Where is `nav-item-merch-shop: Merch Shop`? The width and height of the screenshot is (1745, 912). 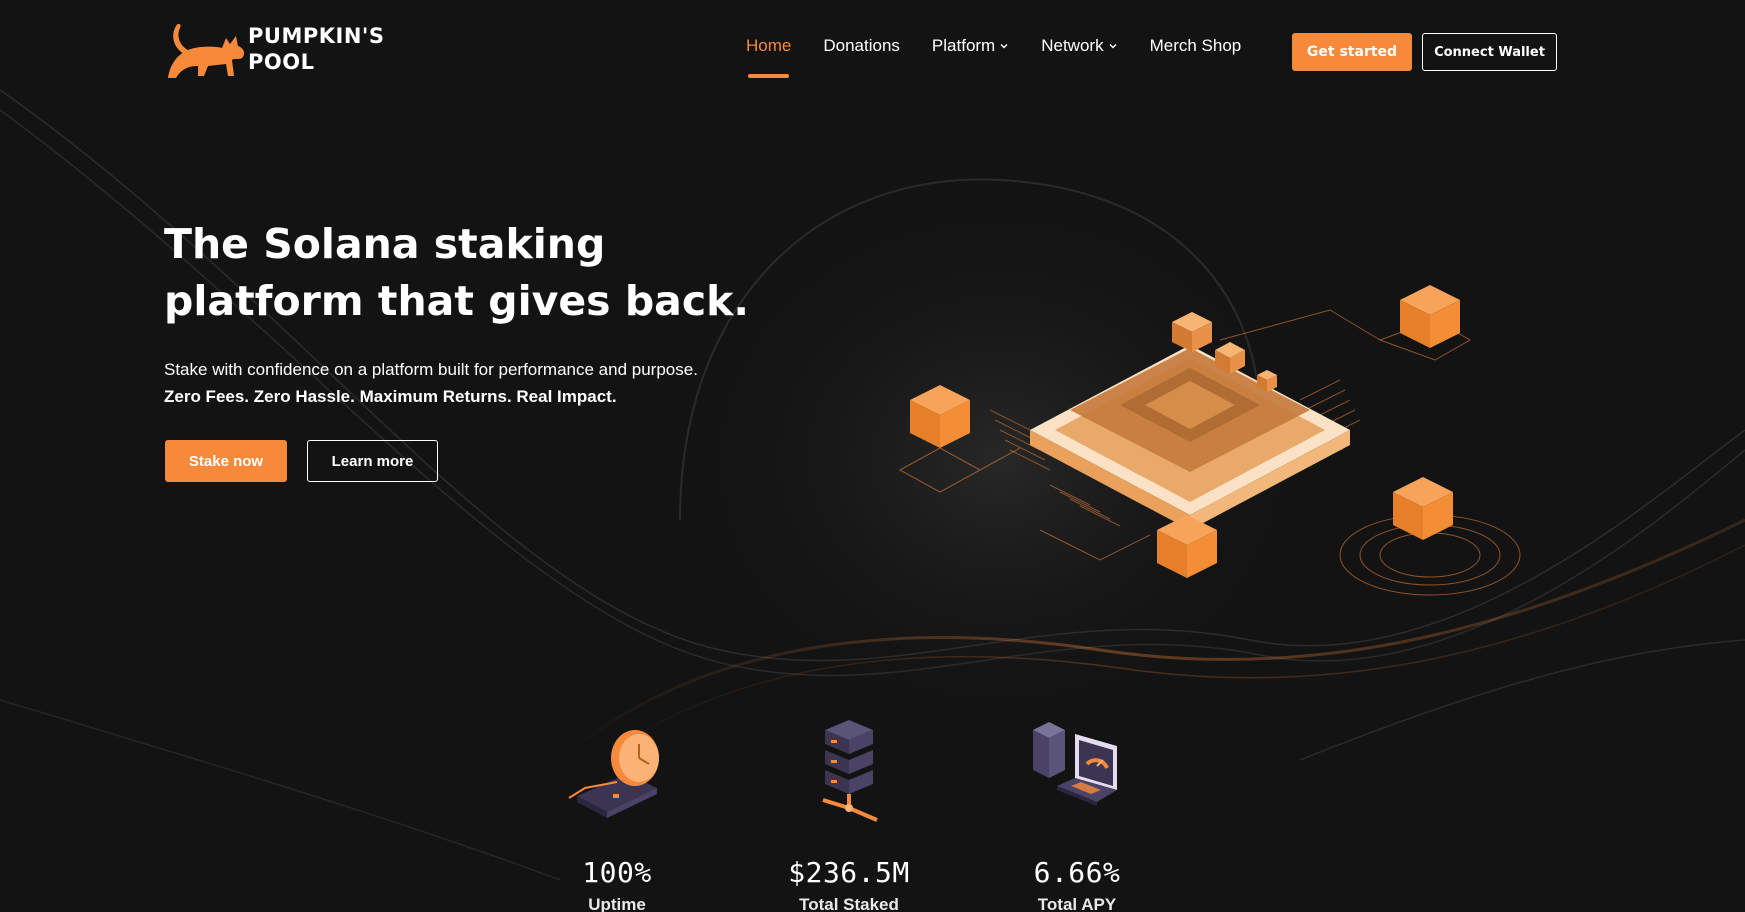
nav-item-merch-shop: Merch Shop is located at coordinates (1196, 46).